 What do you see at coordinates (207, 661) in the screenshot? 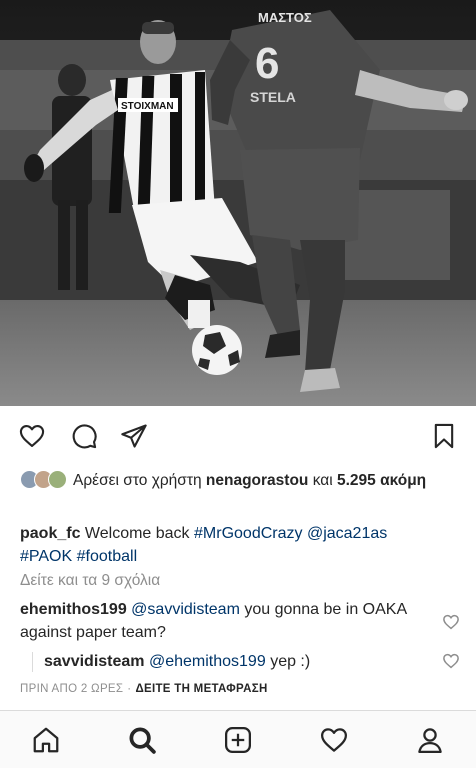
I see `comment-mention: @ehemithos199` at bounding box center [207, 661].